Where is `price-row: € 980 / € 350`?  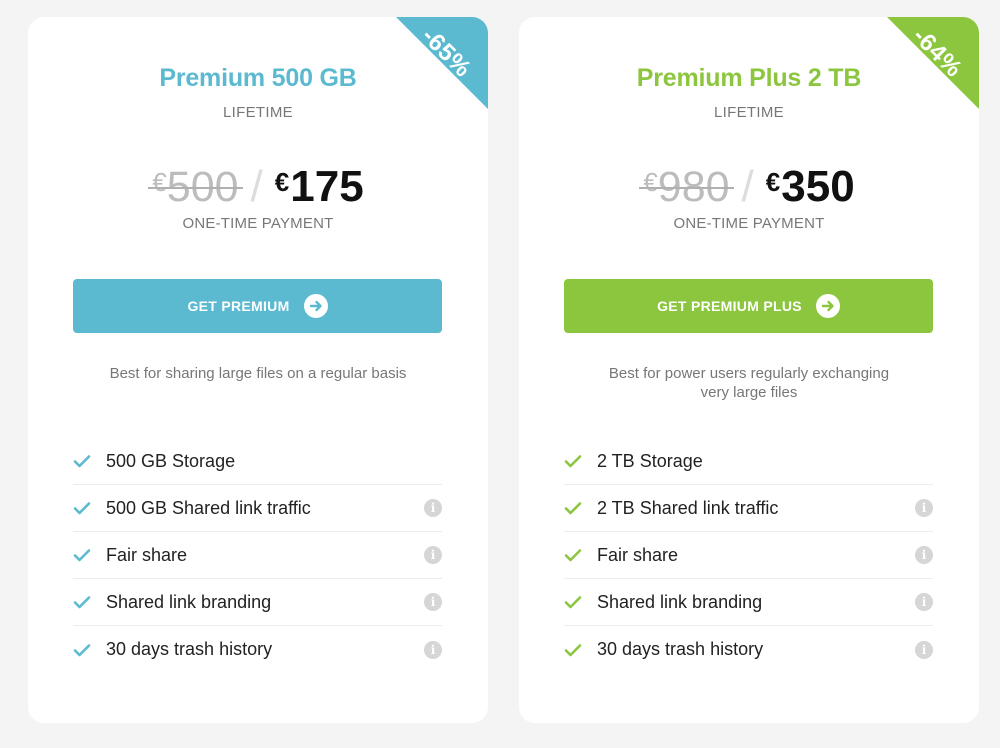 price-row: € 980 / € 350 is located at coordinates (749, 190).